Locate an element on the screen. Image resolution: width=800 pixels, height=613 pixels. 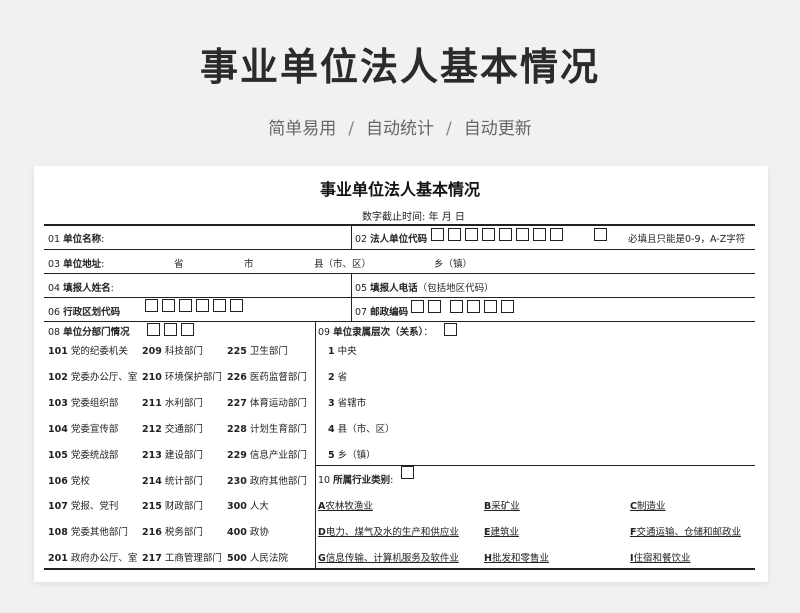
field-08-departments: 08 单位分部门情况 is located at coordinates (89, 332).